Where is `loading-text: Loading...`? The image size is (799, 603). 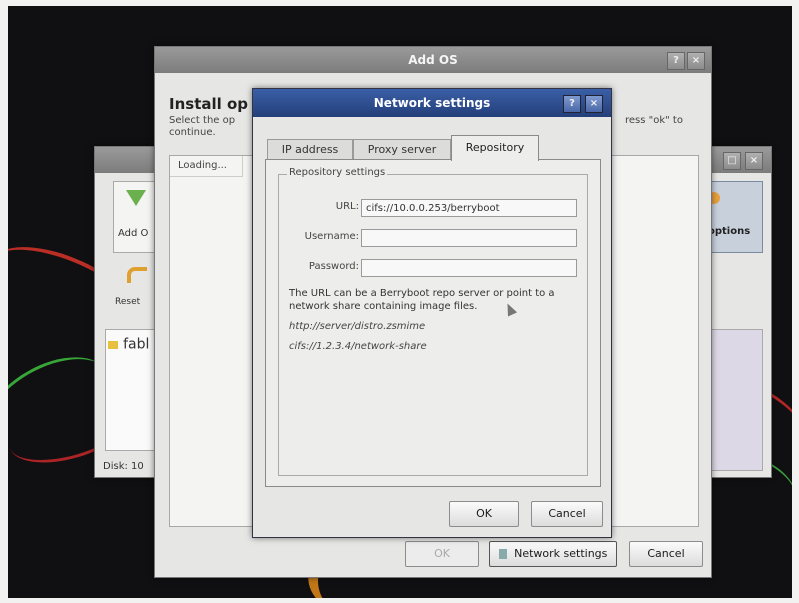
loading-text: Loading... is located at coordinates (202, 165).